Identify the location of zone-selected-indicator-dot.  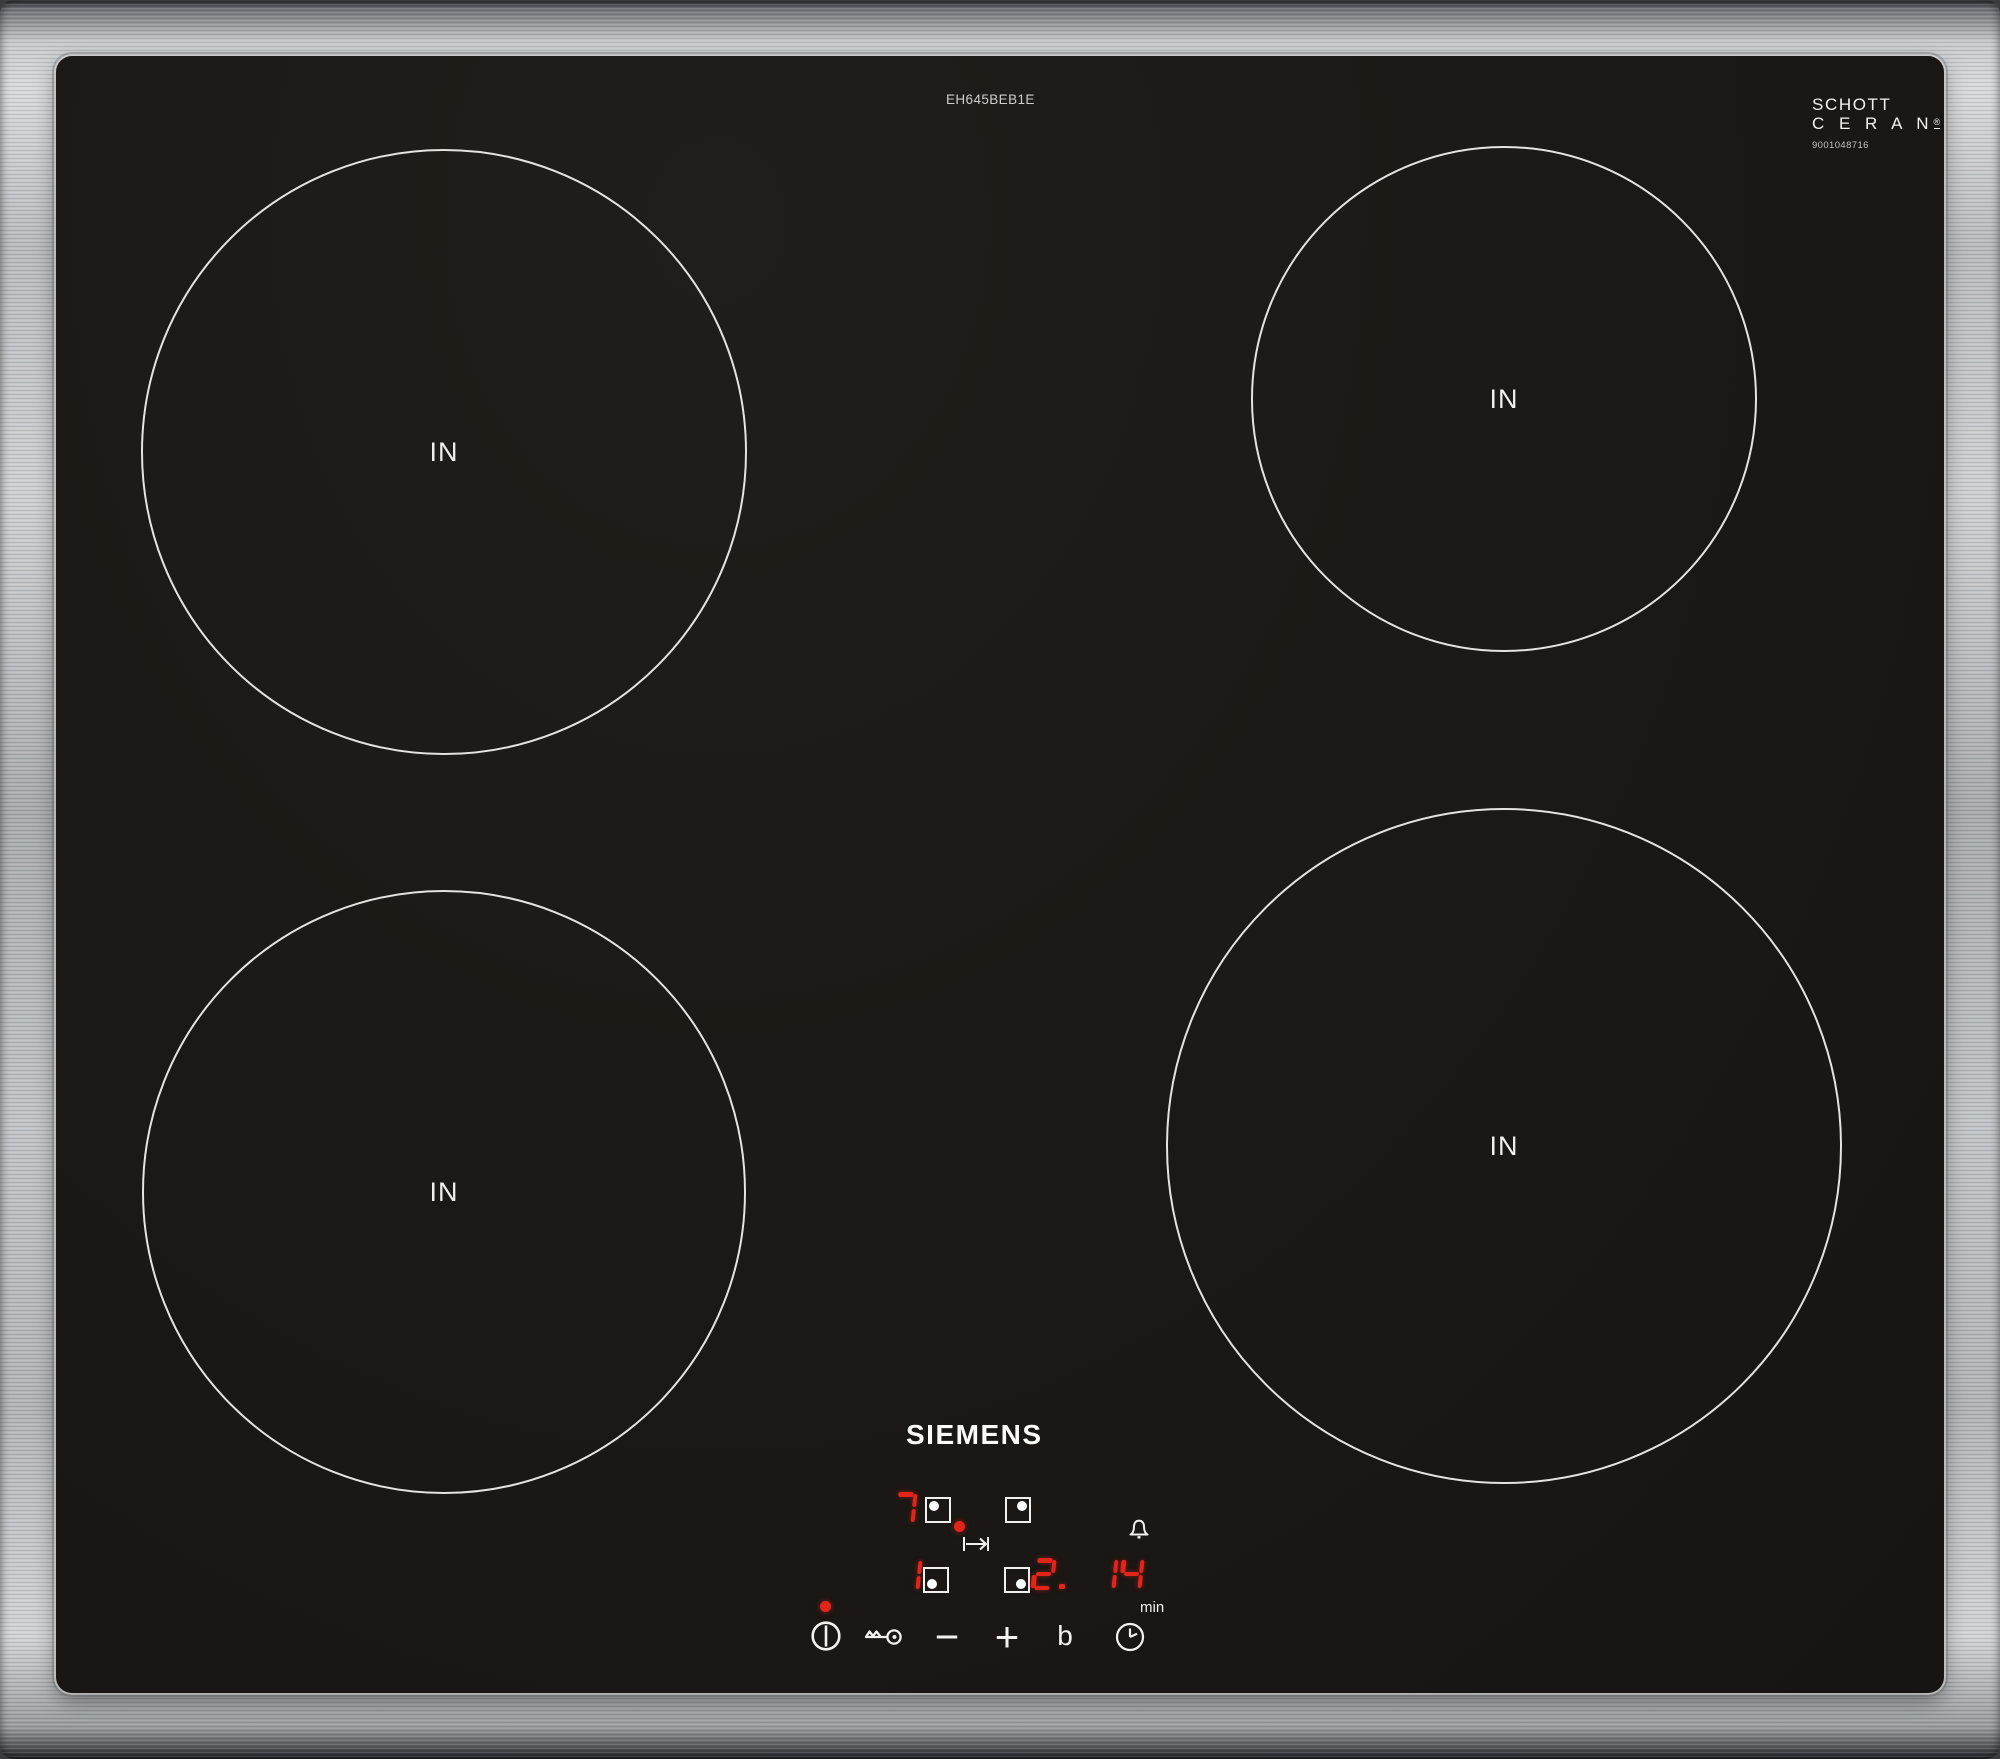
(959, 1526).